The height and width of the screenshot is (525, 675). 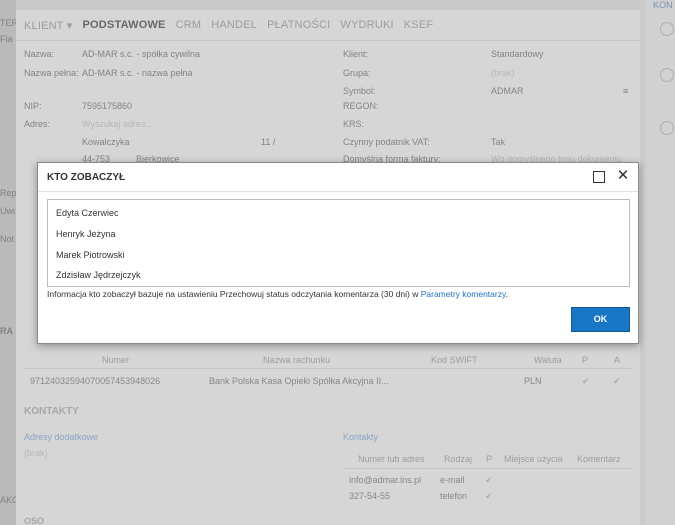 What do you see at coordinates (338, 191) in the screenshot?
I see `divider` at bounding box center [338, 191].